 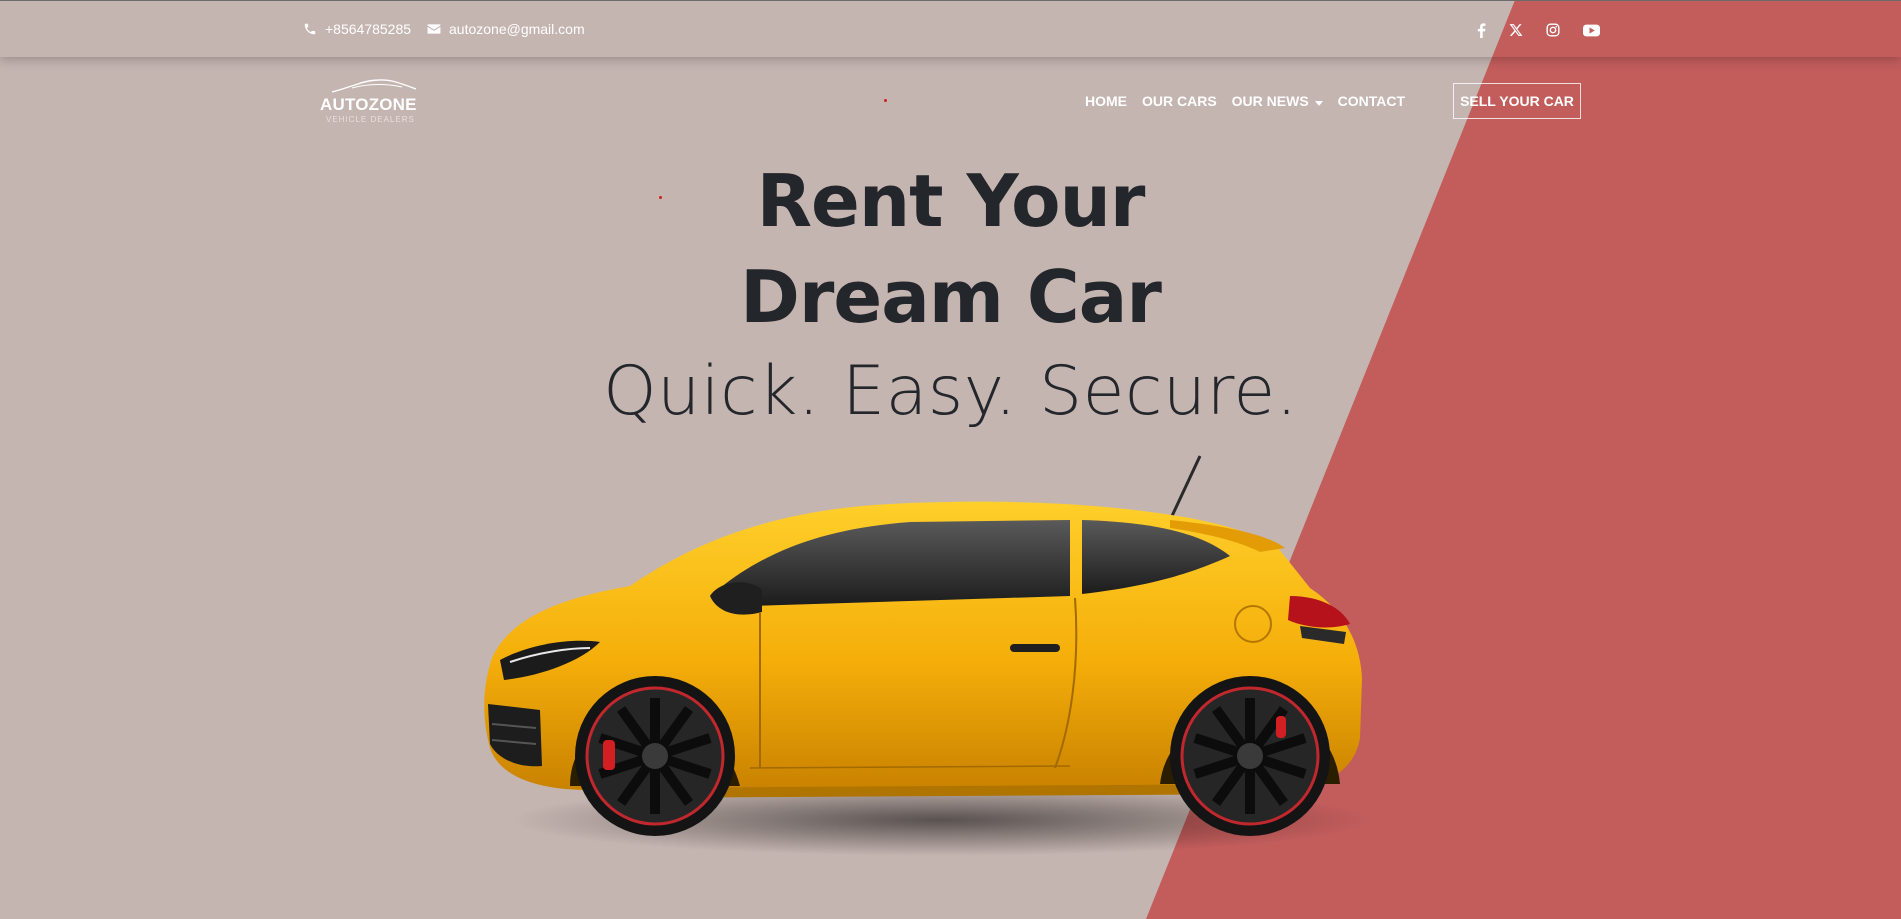 What do you see at coordinates (374, 86) in the screenshot?
I see `car-silhouette-logo-icon` at bounding box center [374, 86].